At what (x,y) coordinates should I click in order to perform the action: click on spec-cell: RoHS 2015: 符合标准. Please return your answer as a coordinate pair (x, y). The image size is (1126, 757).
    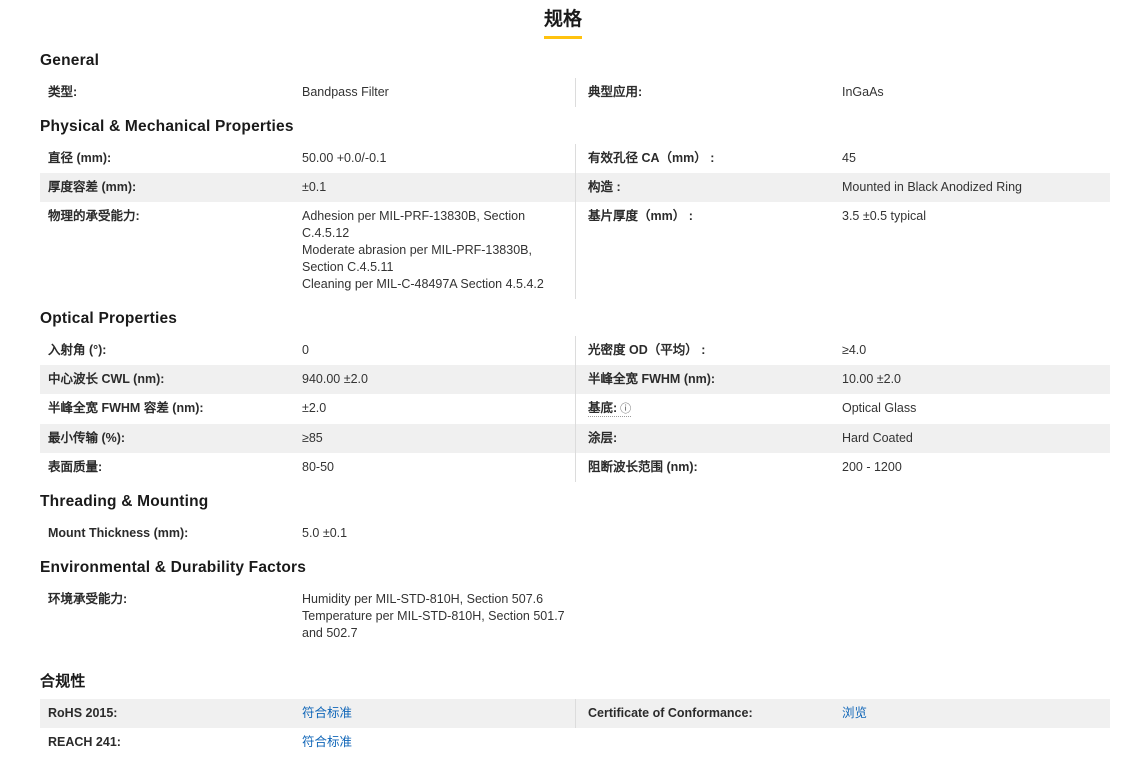
    Looking at the image, I should click on (307, 713).